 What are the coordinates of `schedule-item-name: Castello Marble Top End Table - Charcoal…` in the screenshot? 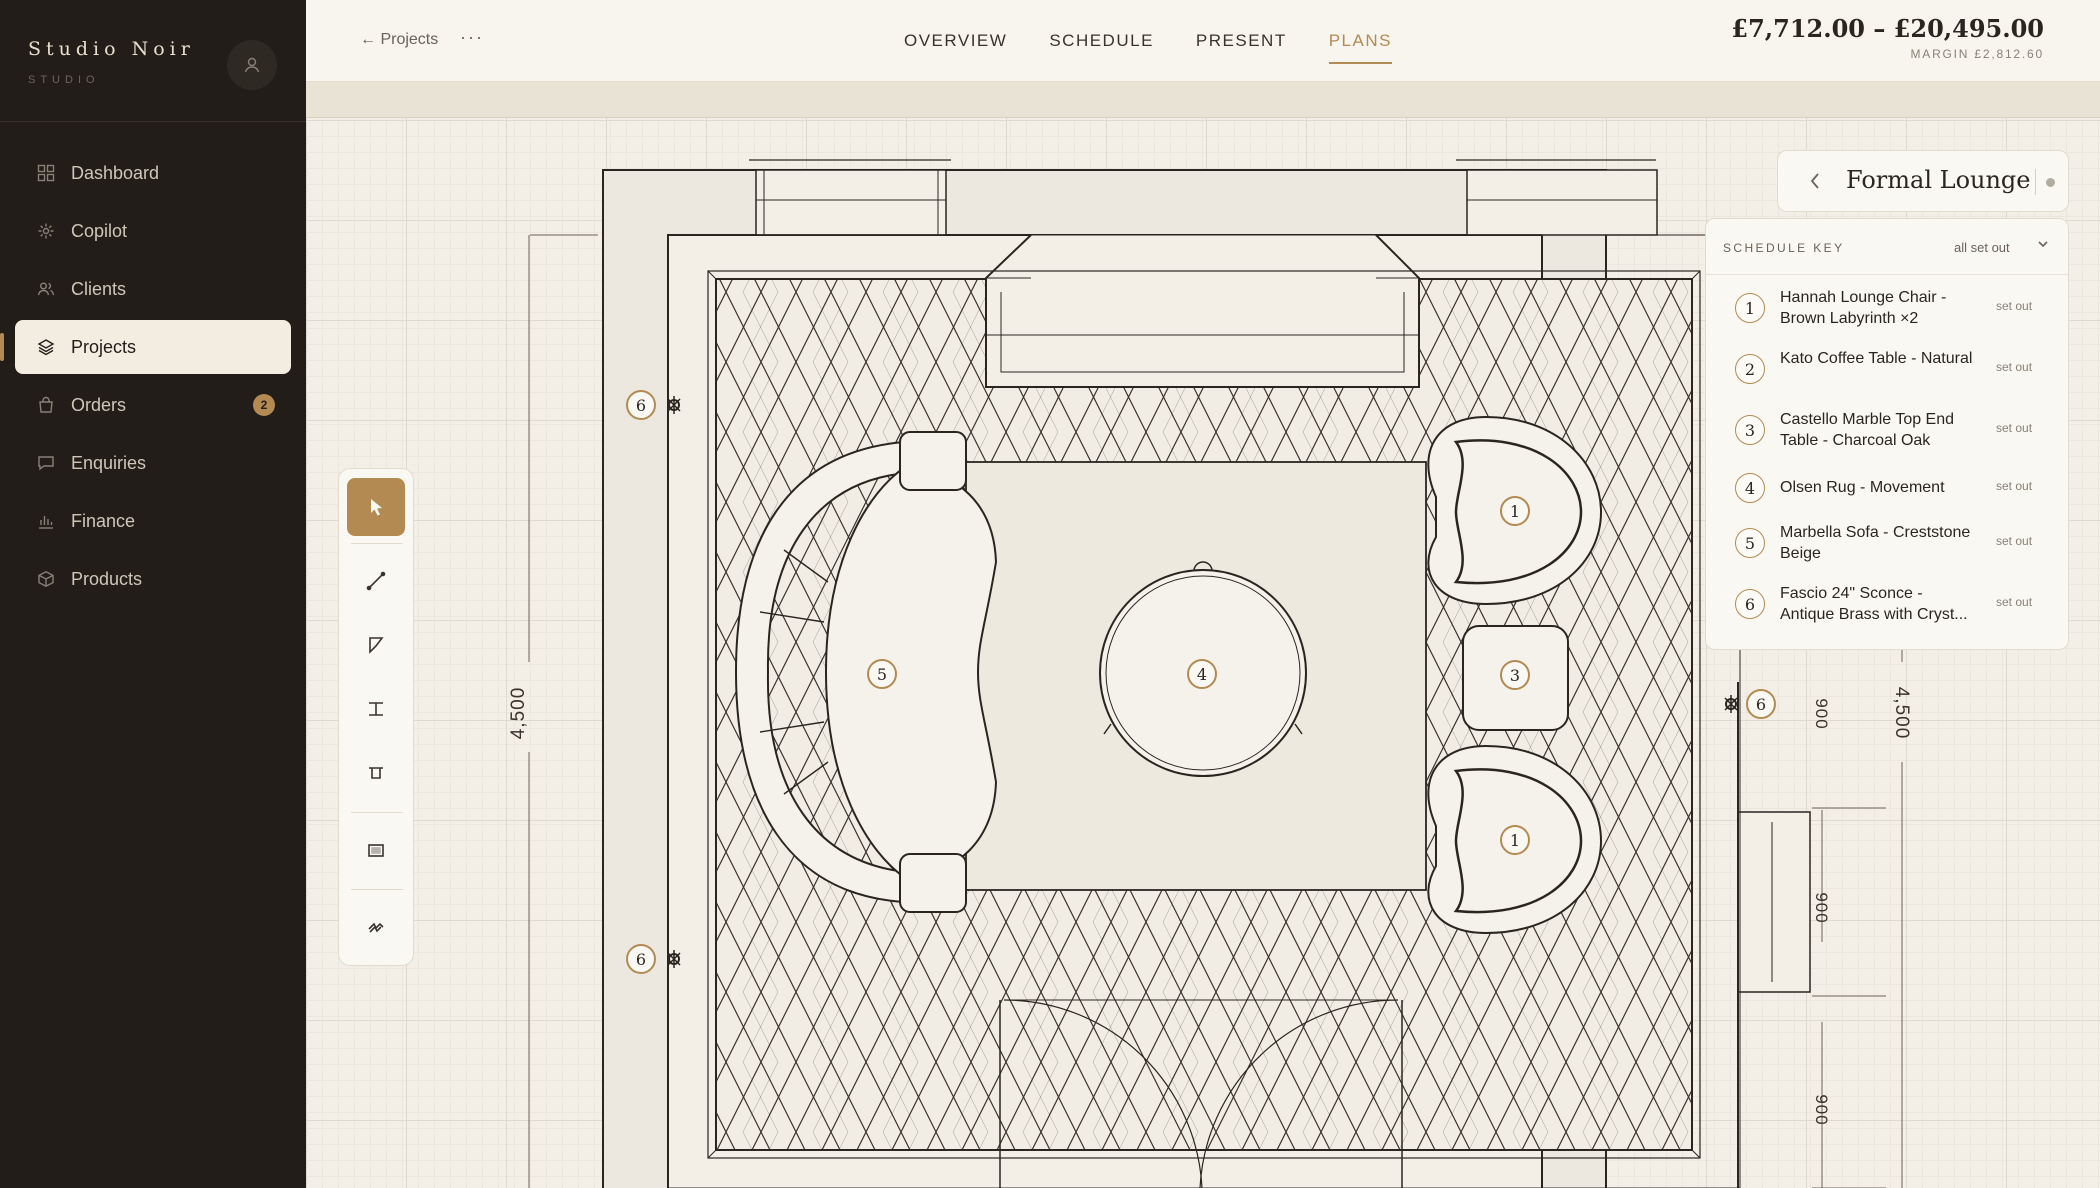 It's located at (1867, 430).